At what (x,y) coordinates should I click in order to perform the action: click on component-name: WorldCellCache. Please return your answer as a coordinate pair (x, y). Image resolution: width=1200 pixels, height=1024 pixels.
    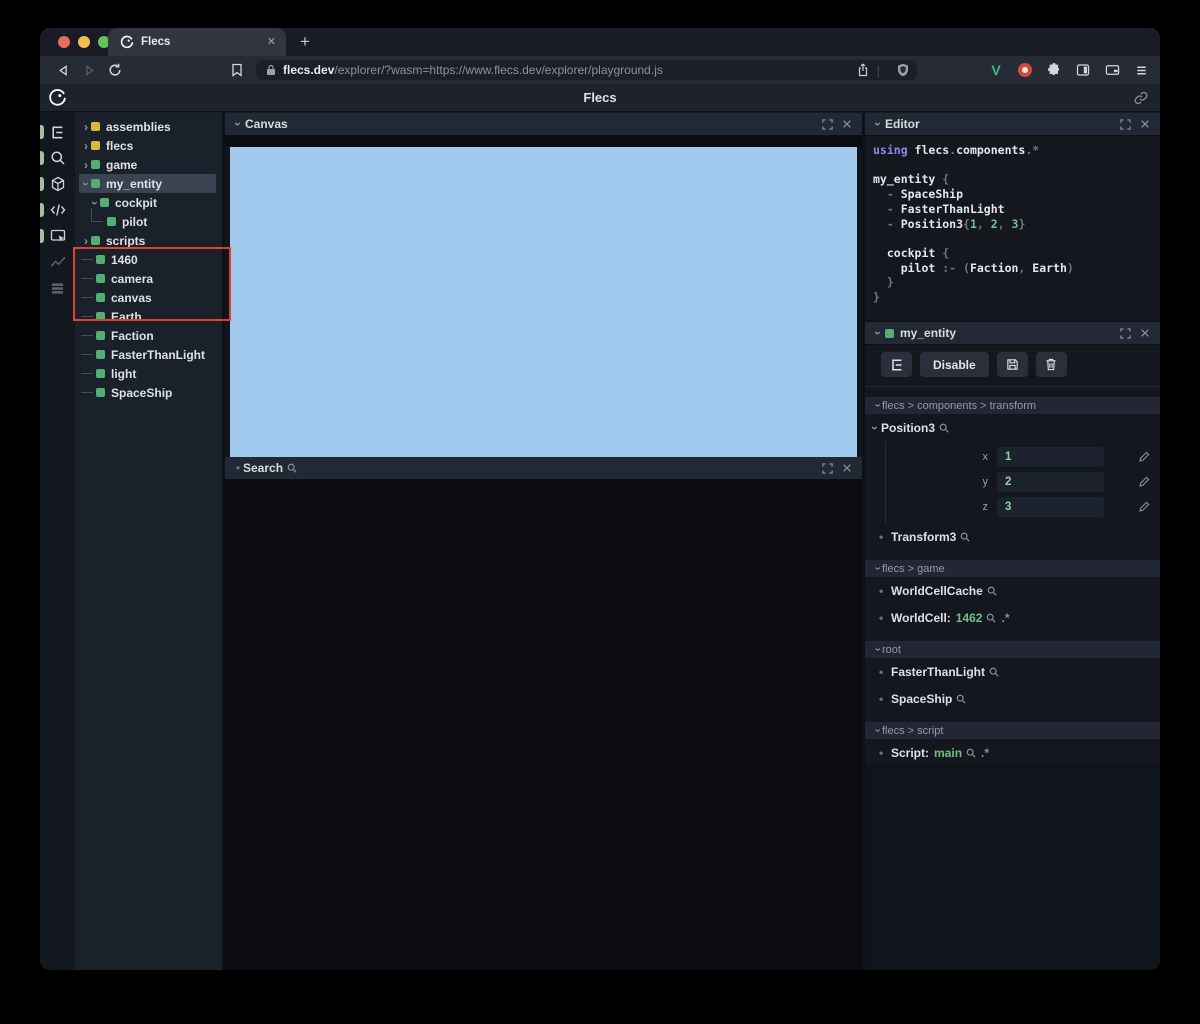
    Looking at the image, I should click on (937, 590).